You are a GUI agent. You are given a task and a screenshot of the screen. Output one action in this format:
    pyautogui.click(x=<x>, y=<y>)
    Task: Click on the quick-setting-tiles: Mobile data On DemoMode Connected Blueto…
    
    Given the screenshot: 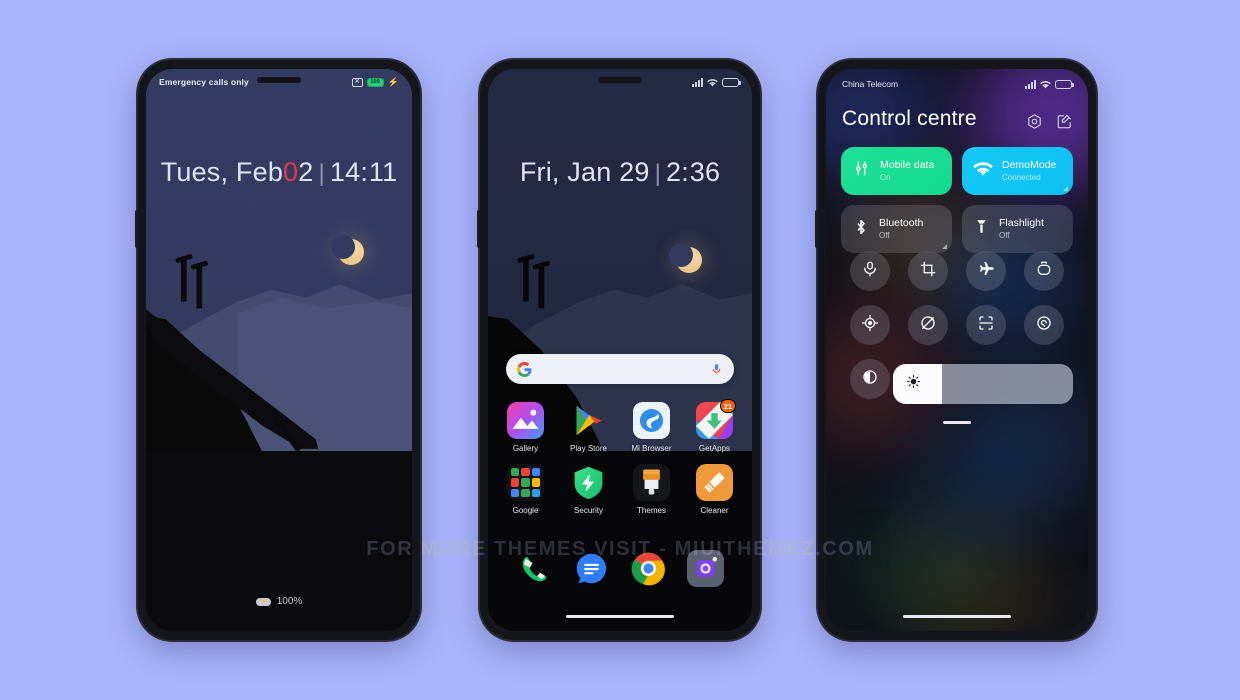 What is the action you would take?
    pyautogui.click(x=957, y=200)
    